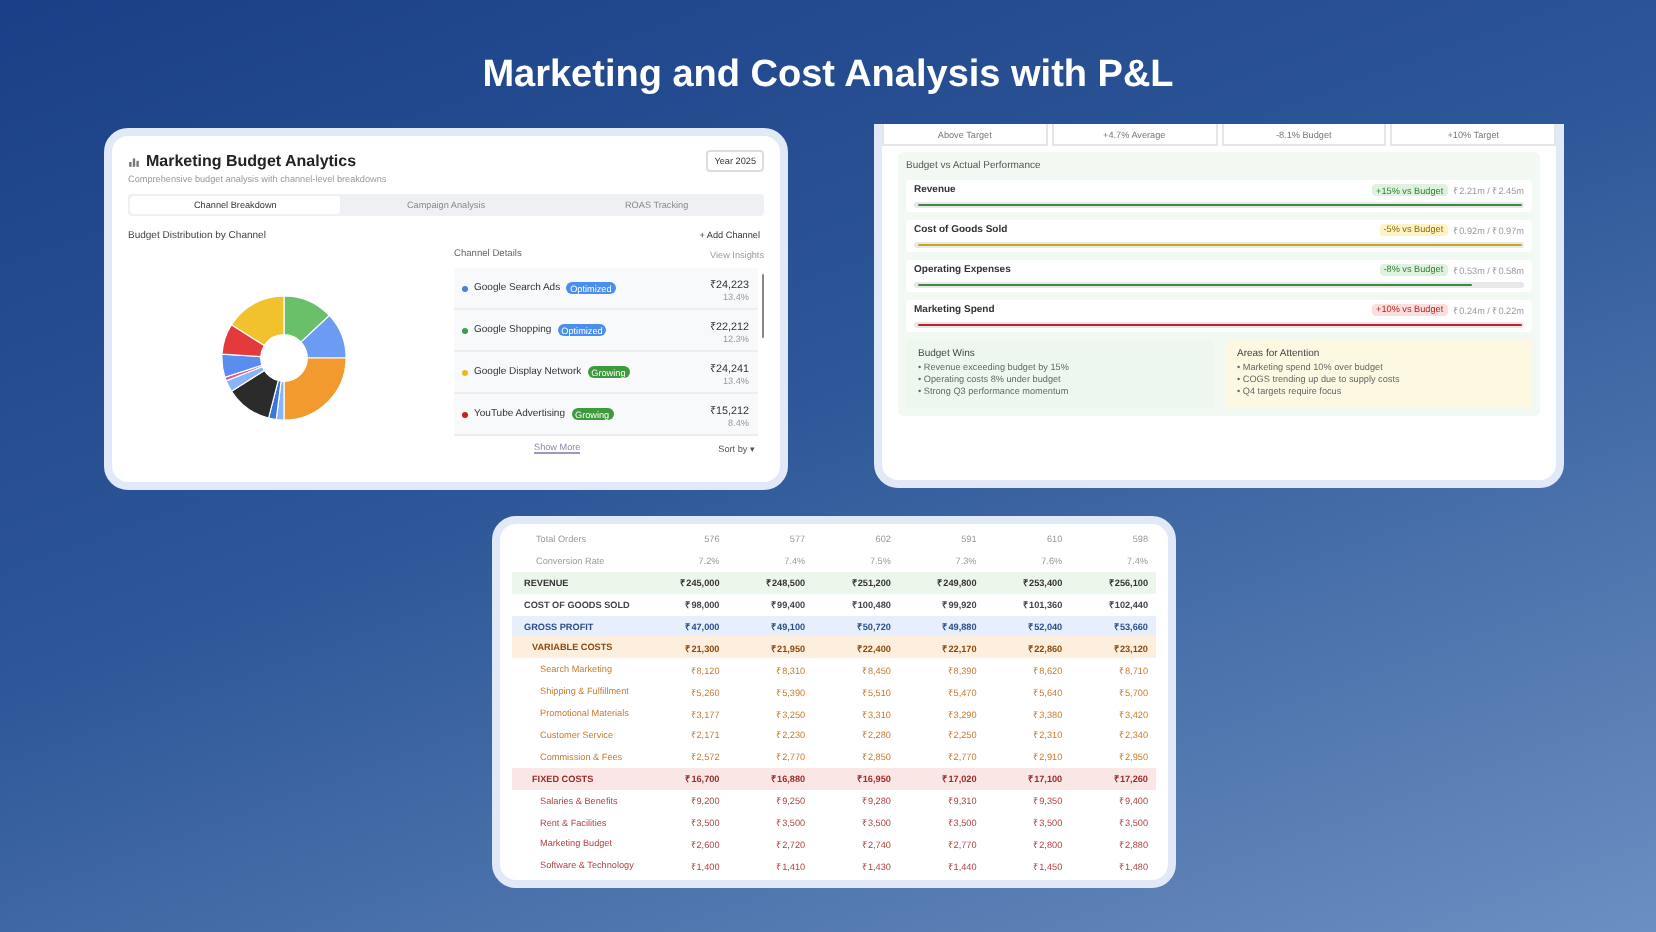 This screenshot has height=932, width=1656. I want to click on donut-chart-drawing, so click(283, 358).